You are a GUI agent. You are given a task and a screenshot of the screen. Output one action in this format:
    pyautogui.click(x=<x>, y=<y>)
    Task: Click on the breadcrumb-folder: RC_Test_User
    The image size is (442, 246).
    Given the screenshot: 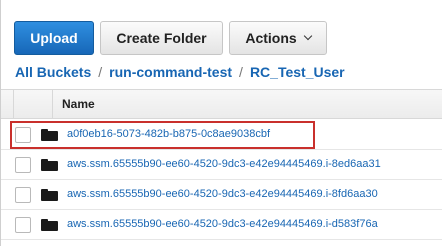 What is the action you would take?
    pyautogui.click(x=297, y=72)
    